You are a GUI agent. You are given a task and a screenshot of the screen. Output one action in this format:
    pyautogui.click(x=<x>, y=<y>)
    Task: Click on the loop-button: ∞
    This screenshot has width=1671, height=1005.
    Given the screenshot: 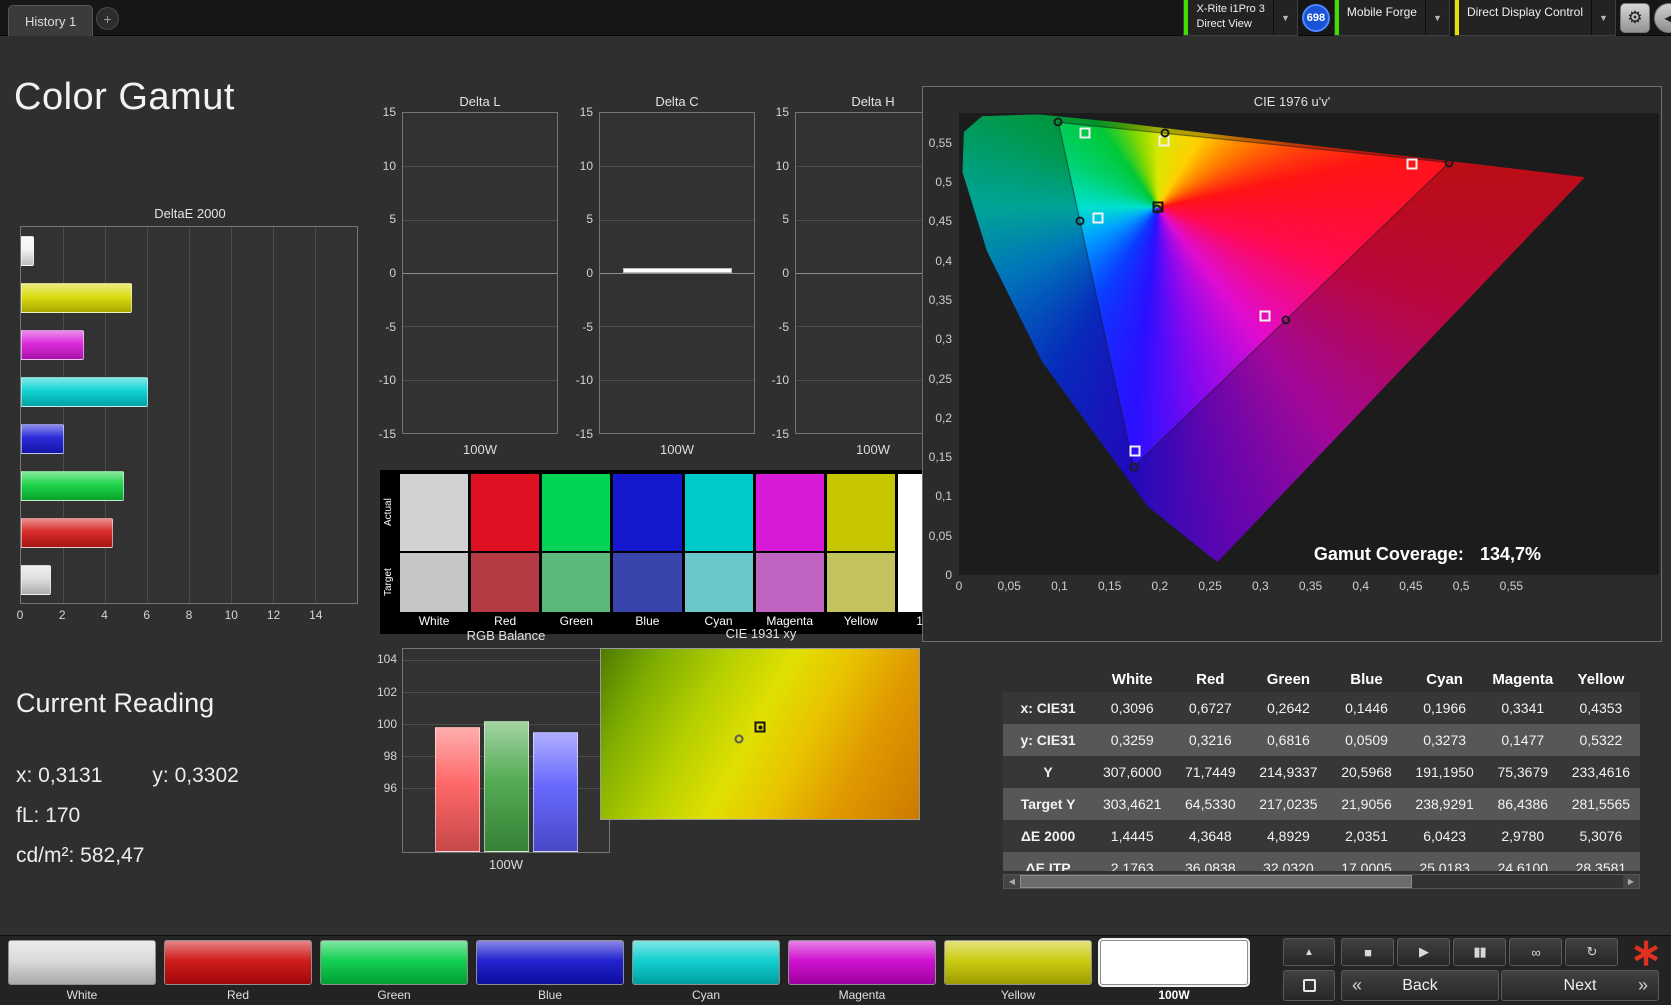 What is the action you would take?
    pyautogui.click(x=1535, y=952)
    